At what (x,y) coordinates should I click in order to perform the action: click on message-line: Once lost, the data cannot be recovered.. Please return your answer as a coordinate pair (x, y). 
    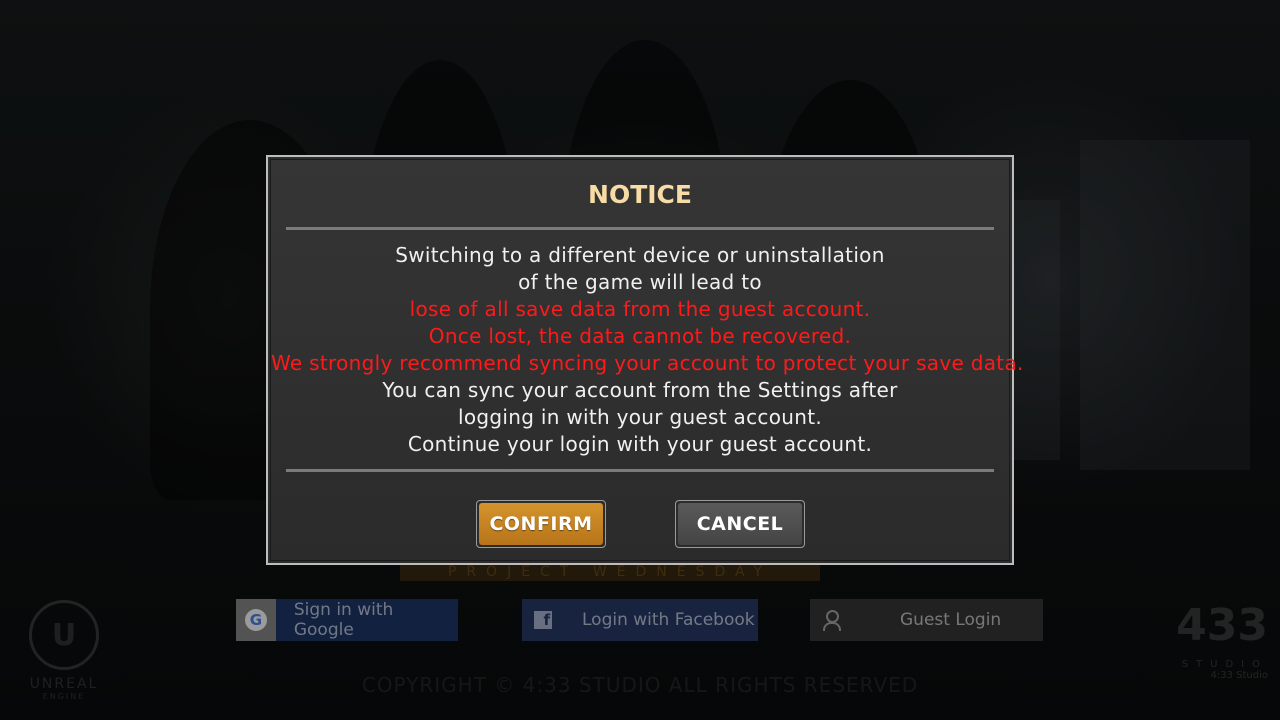
    Looking at the image, I should click on (640, 336).